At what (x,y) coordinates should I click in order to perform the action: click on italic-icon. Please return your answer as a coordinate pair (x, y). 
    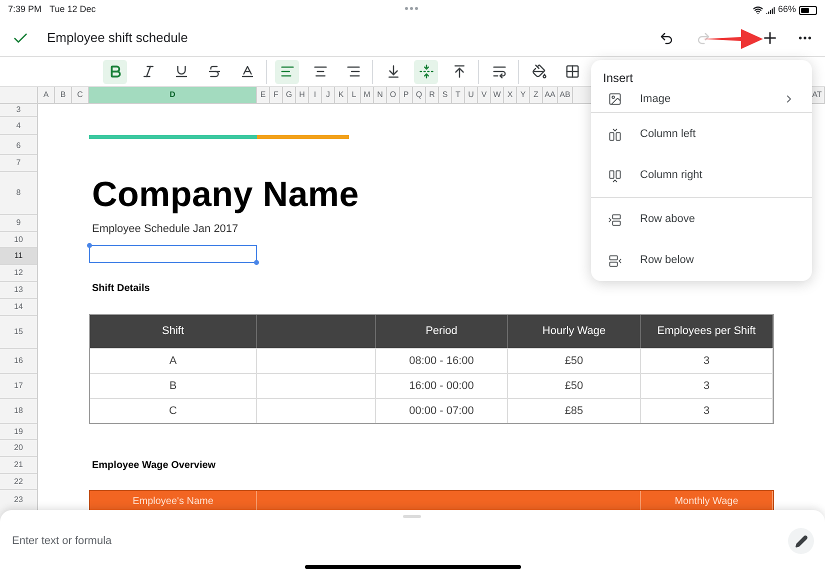
    Looking at the image, I should click on (148, 71).